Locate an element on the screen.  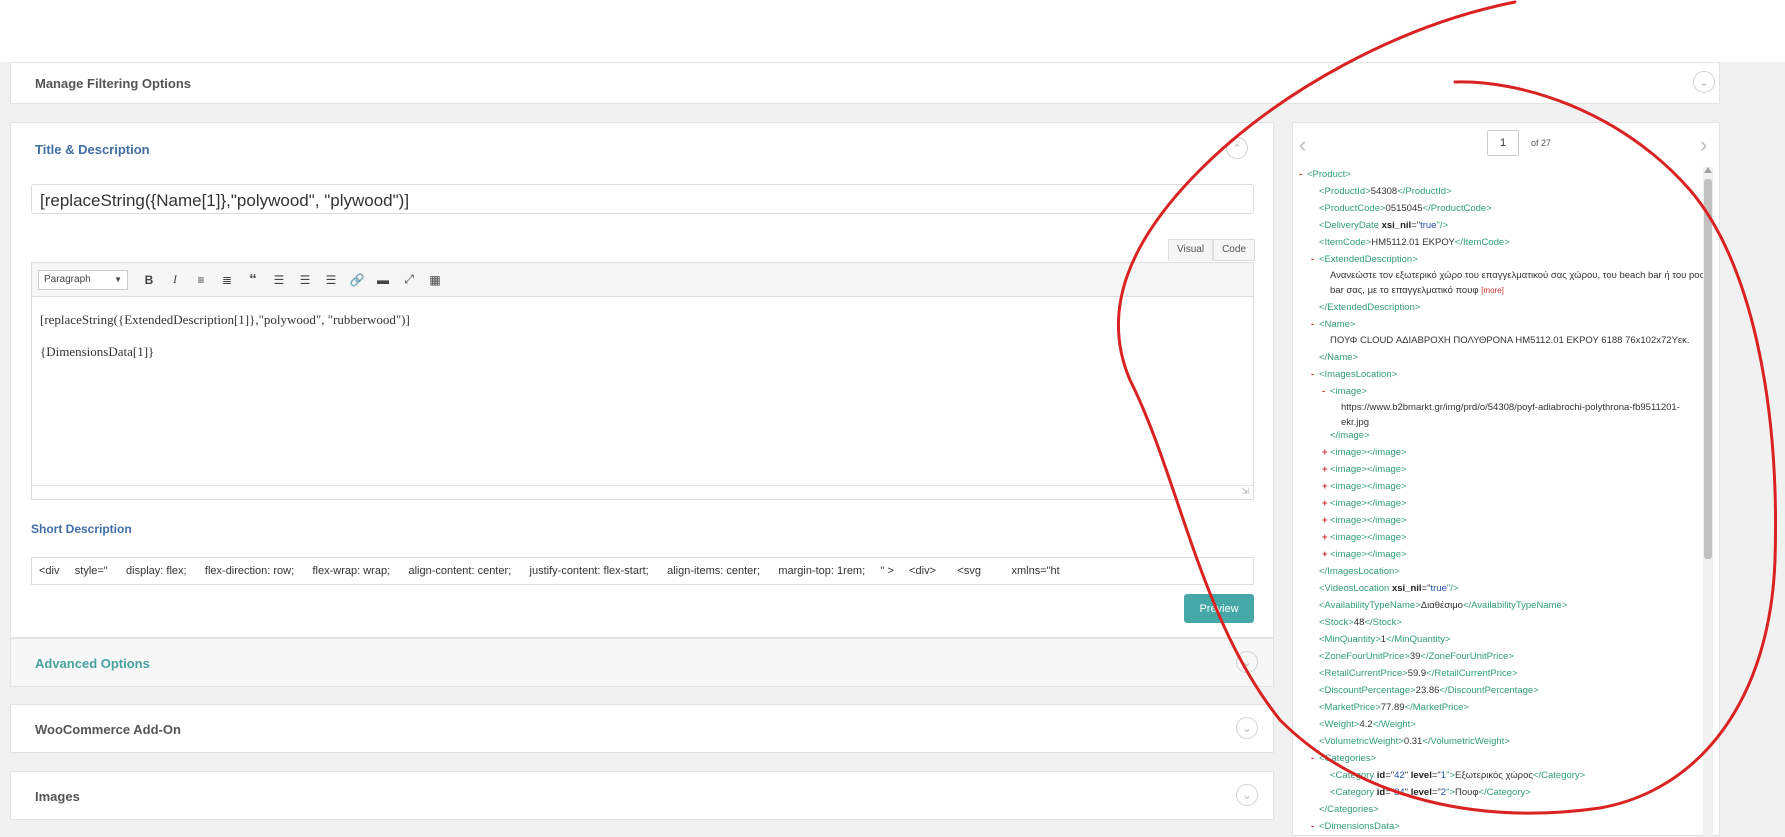
numbered-list-icon: ≣ is located at coordinates (227, 280).